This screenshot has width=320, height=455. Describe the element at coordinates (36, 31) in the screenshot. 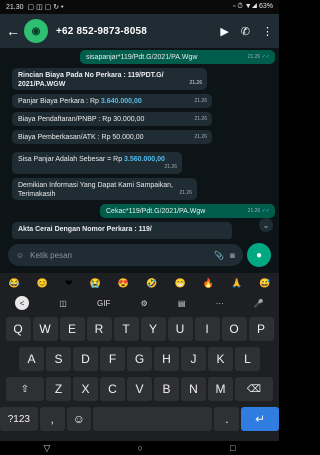

I see `avatar: ◉` at that location.